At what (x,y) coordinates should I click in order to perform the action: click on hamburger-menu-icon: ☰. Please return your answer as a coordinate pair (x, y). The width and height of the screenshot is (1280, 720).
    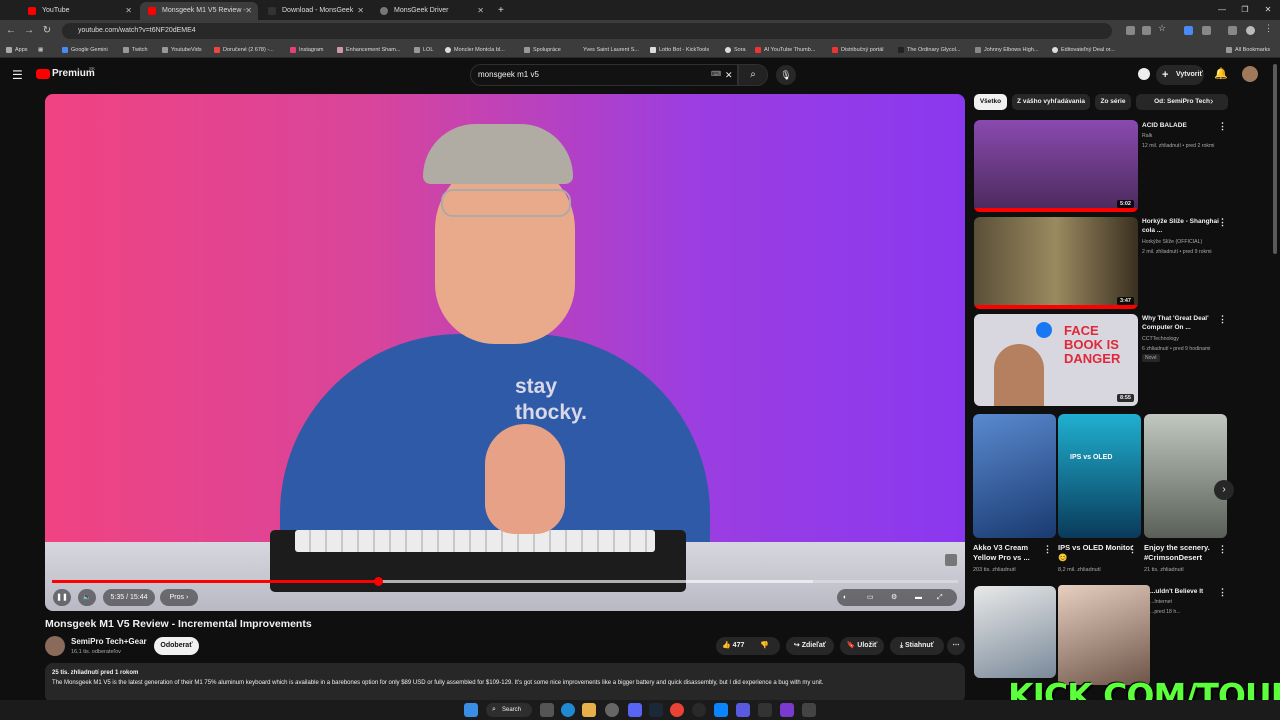
    Looking at the image, I should click on (17, 75).